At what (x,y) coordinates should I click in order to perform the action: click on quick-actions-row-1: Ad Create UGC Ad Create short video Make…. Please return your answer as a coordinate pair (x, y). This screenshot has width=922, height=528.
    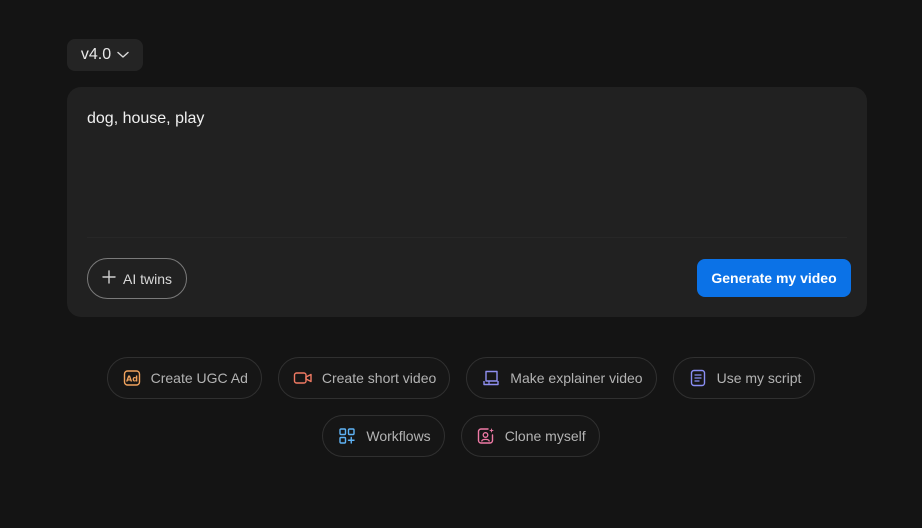
    Looking at the image, I should click on (461, 378).